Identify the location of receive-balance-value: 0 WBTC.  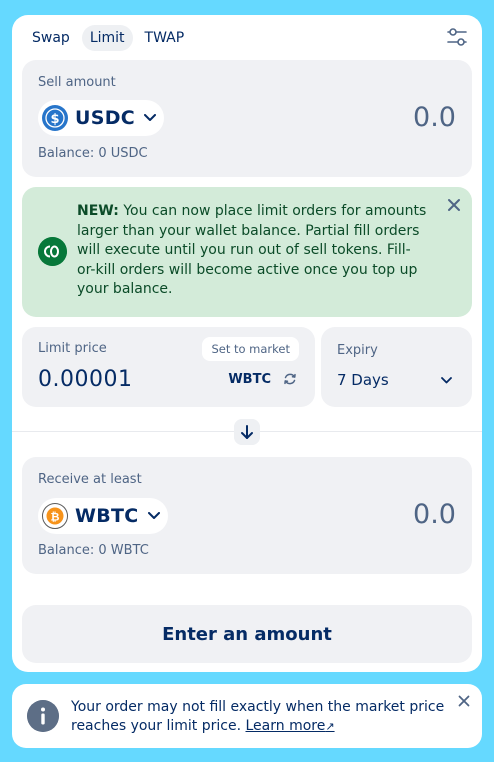
(123, 550).